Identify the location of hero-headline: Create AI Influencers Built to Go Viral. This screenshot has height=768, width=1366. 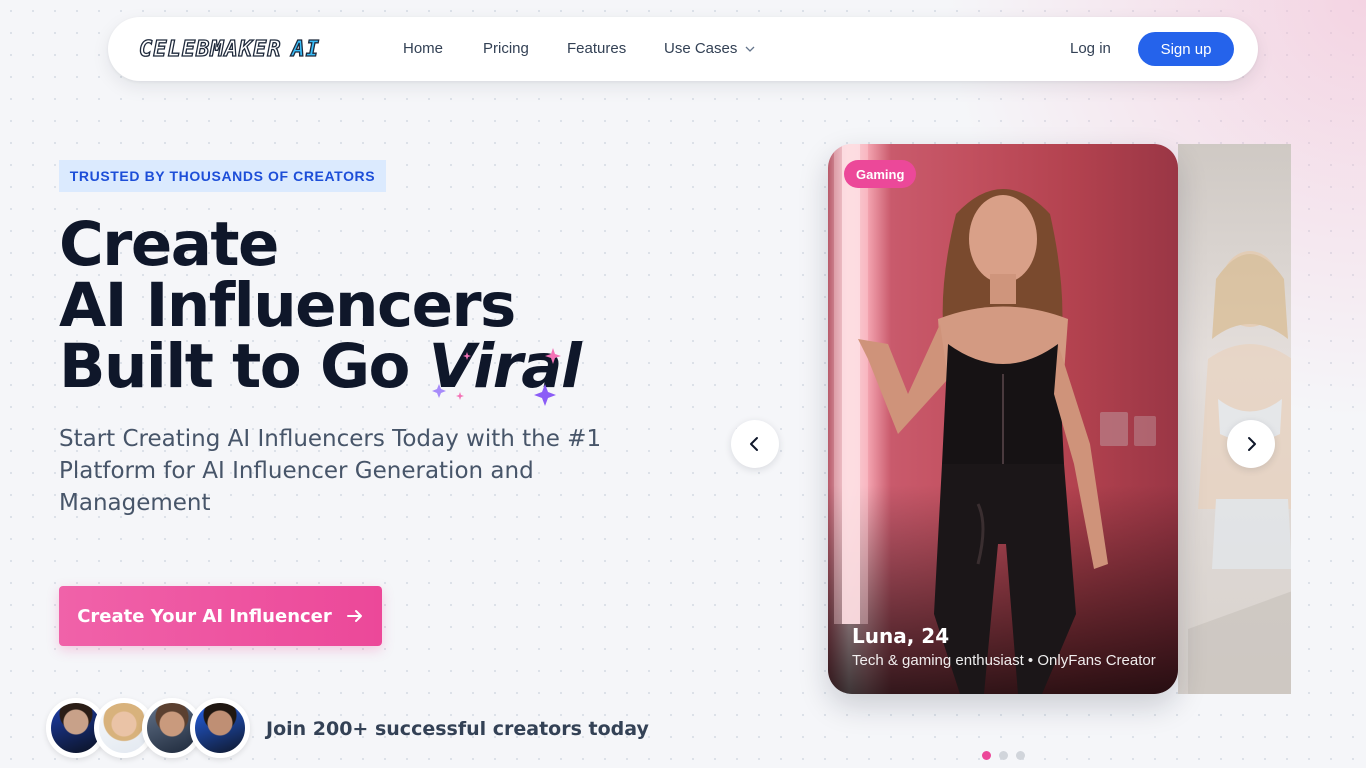
(320, 307).